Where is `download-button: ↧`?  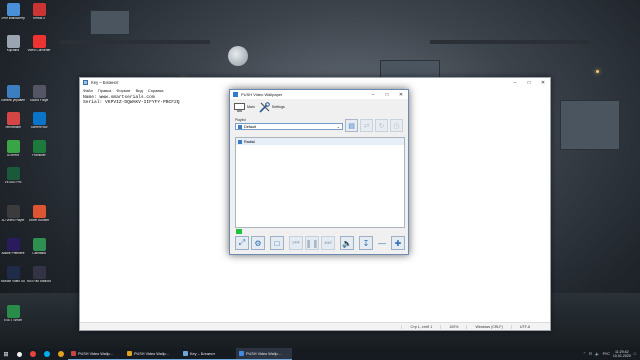 download-button: ↧ is located at coordinates (366, 243).